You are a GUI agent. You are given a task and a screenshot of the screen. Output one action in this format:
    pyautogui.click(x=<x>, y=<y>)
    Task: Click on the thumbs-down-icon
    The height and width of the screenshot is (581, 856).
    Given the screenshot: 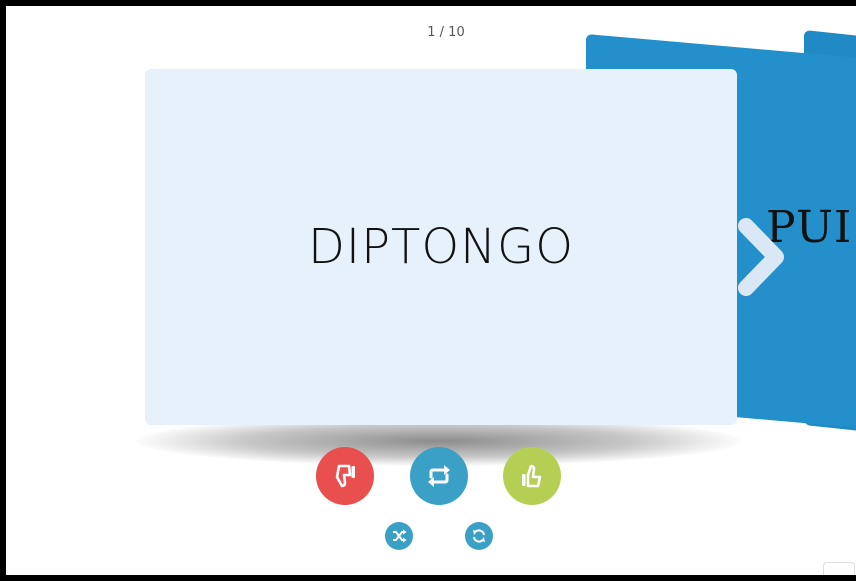 What is the action you would take?
    pyautogui.click(x=345, y=476)
    